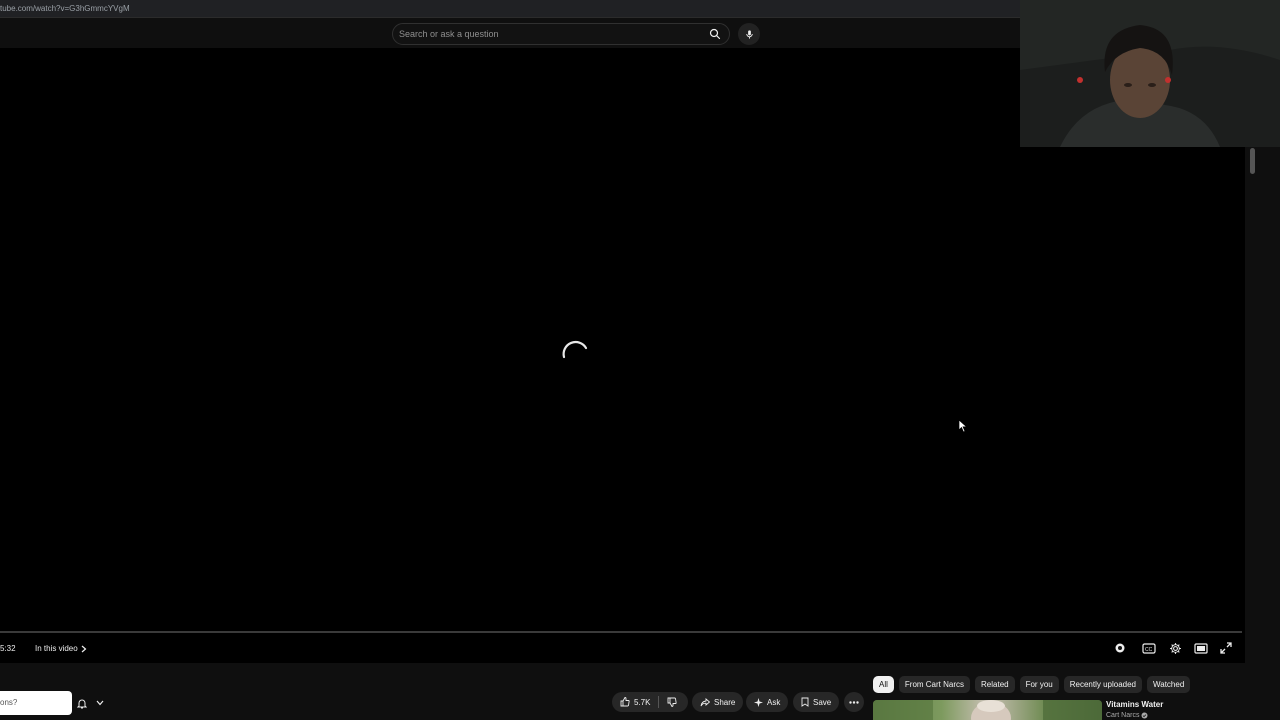 Image resolution: width=1280 pixels, height=720 pixels. I want to click on webcam-person-image, so click(1150, 73).